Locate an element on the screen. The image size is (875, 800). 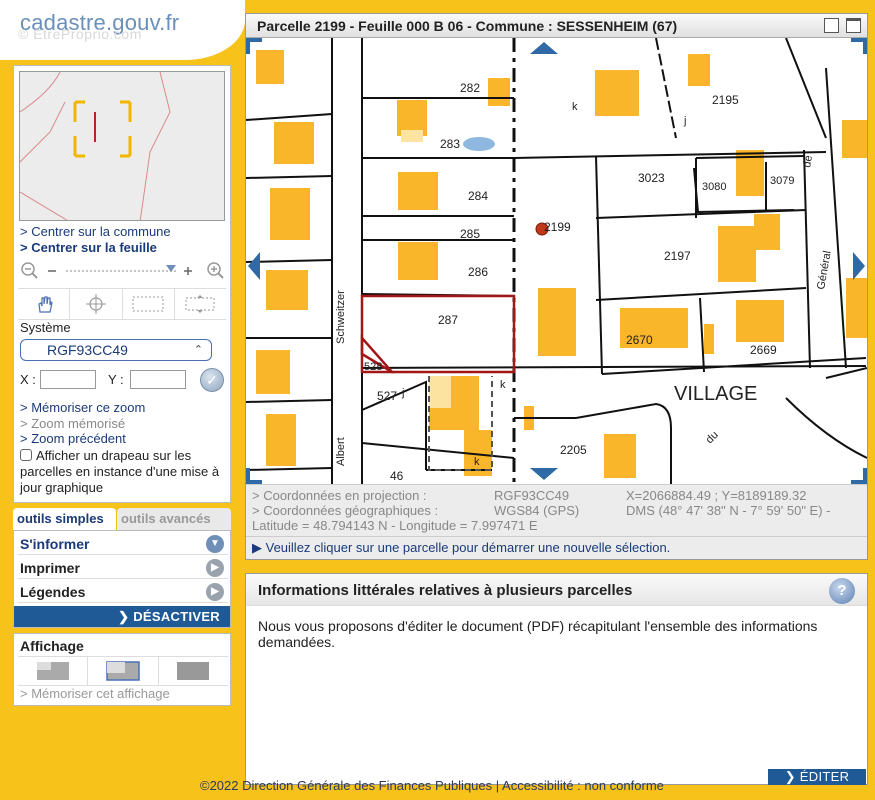
restore-window-icon is located at coordinates (831, 25).